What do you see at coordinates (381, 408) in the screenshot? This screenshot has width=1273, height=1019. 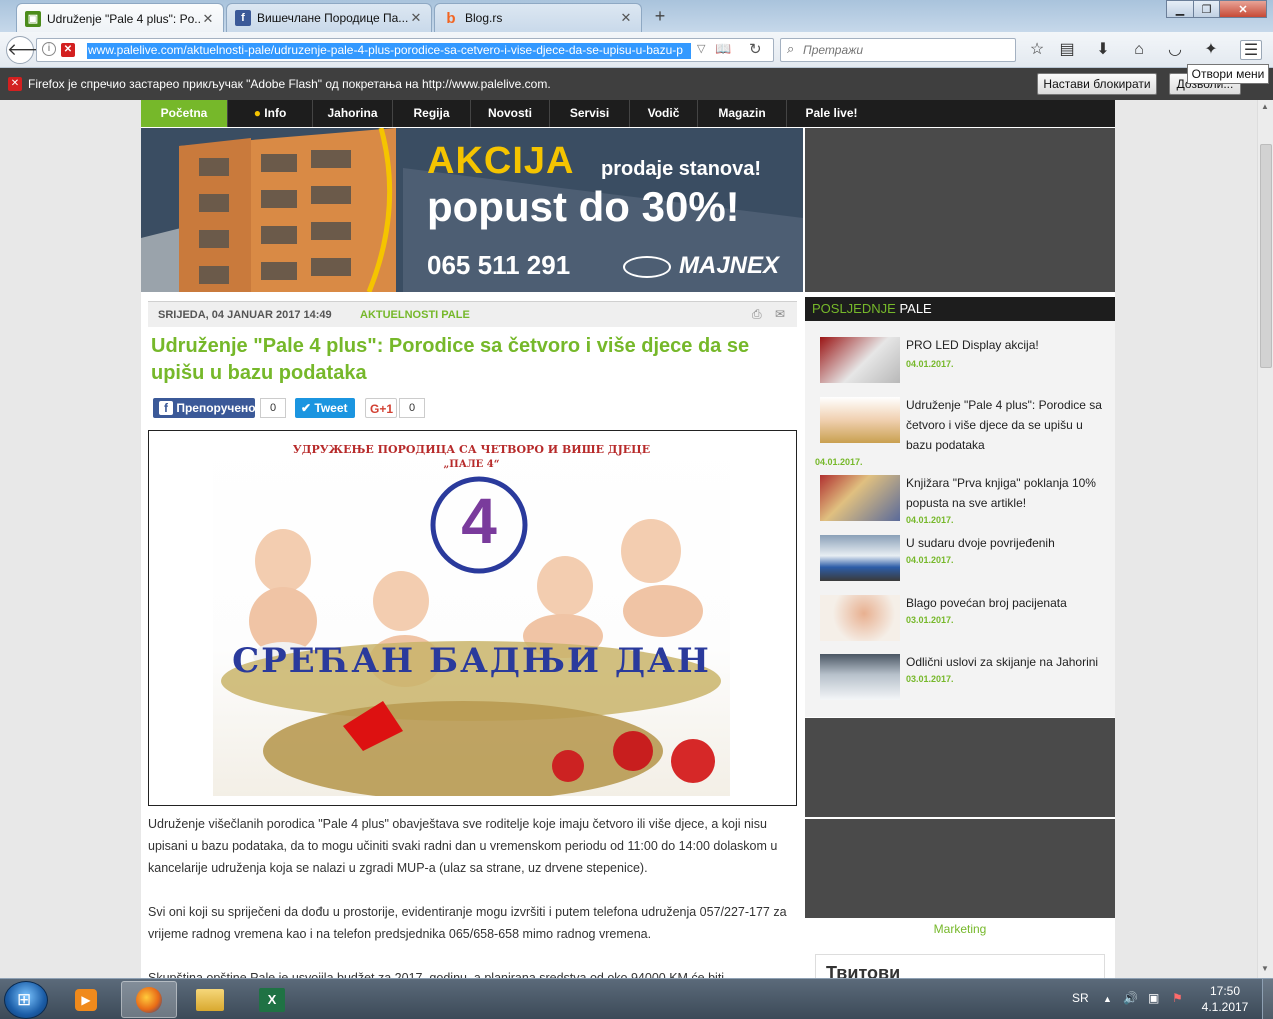 I see `google-plus-button: G+1` at bounding box center [381, 408].